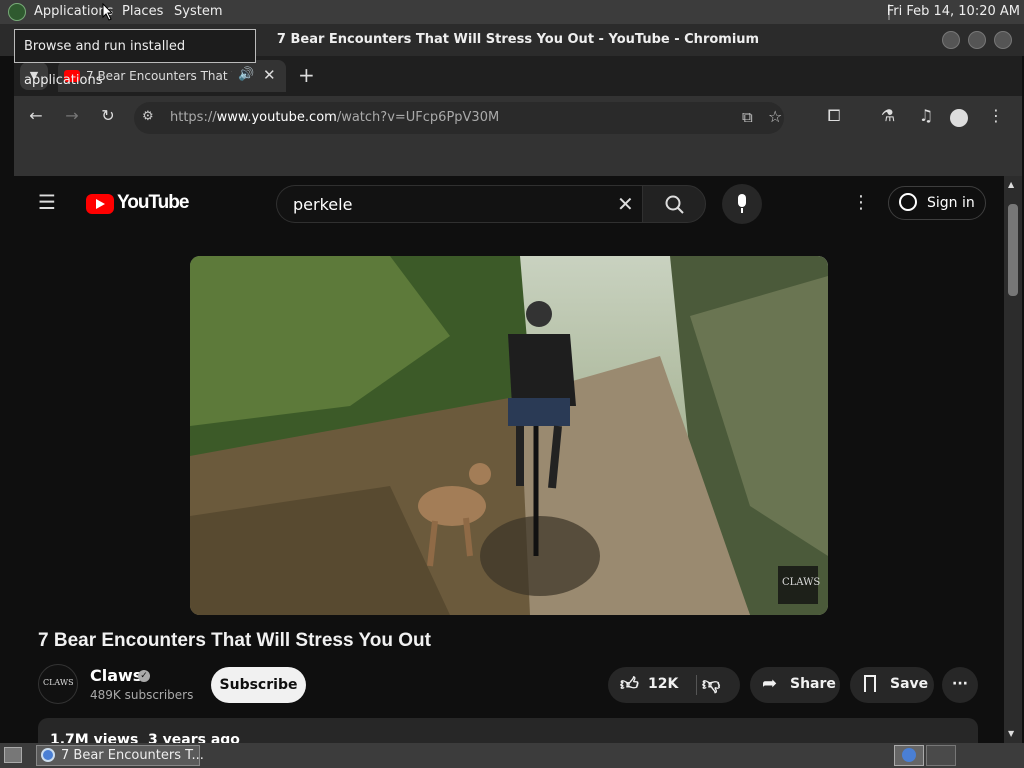  I want to click on workspace-chromium-icon, so click(909, 755).